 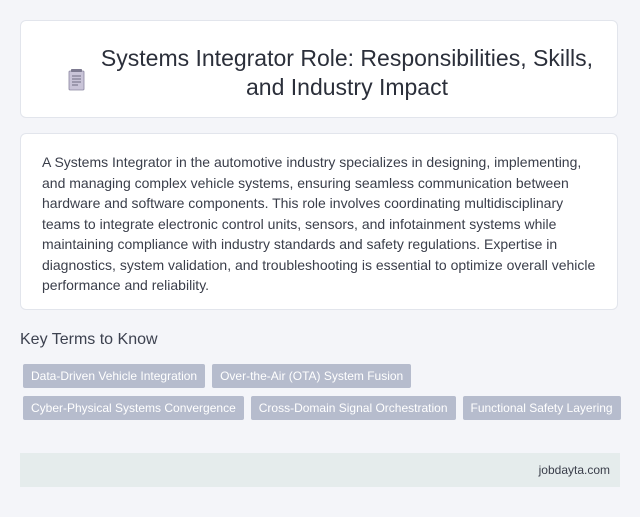 What do you see at coordinates (353, 408) in the screenshot?
I see `tag-cross-domain-signal-orchestration: Cross-Domain Signal Orchestration` at bounding box center [353, 408].